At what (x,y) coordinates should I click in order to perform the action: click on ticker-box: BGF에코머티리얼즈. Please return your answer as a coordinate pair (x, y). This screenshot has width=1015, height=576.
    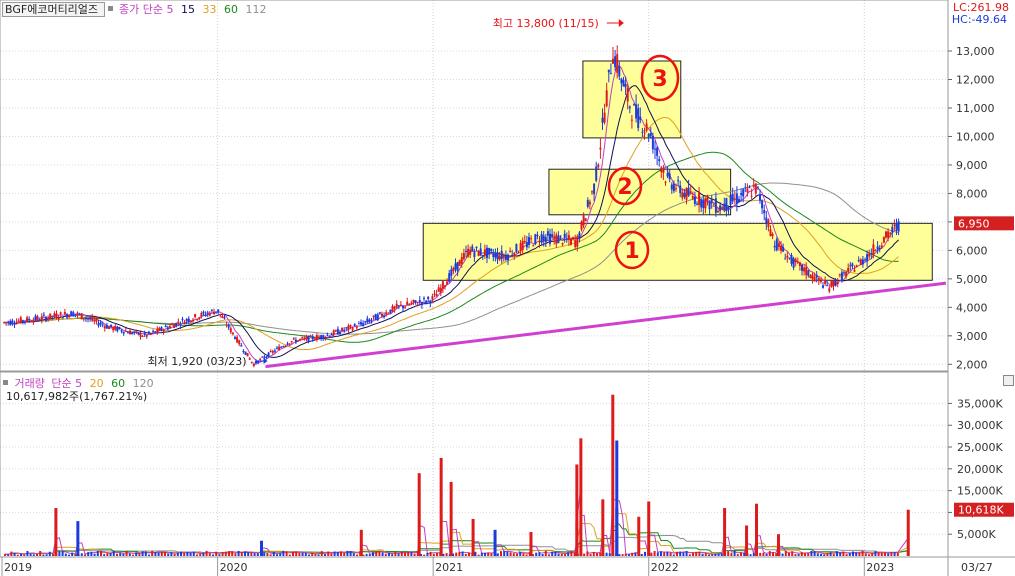
    Looking at the image, I should click on (53, 9).